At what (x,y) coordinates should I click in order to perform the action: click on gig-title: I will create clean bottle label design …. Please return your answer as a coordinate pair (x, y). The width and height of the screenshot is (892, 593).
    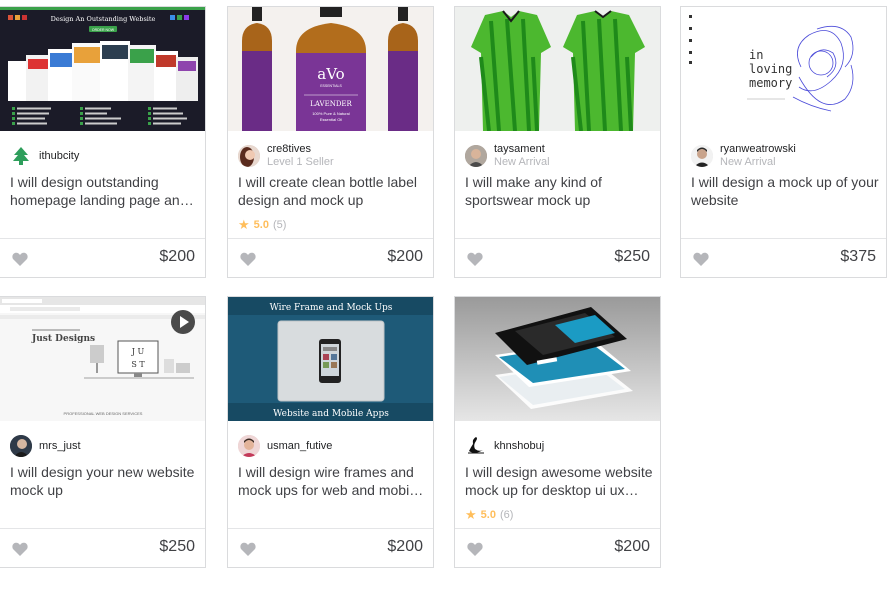
    Looking at the image, I should click on (332, 191).